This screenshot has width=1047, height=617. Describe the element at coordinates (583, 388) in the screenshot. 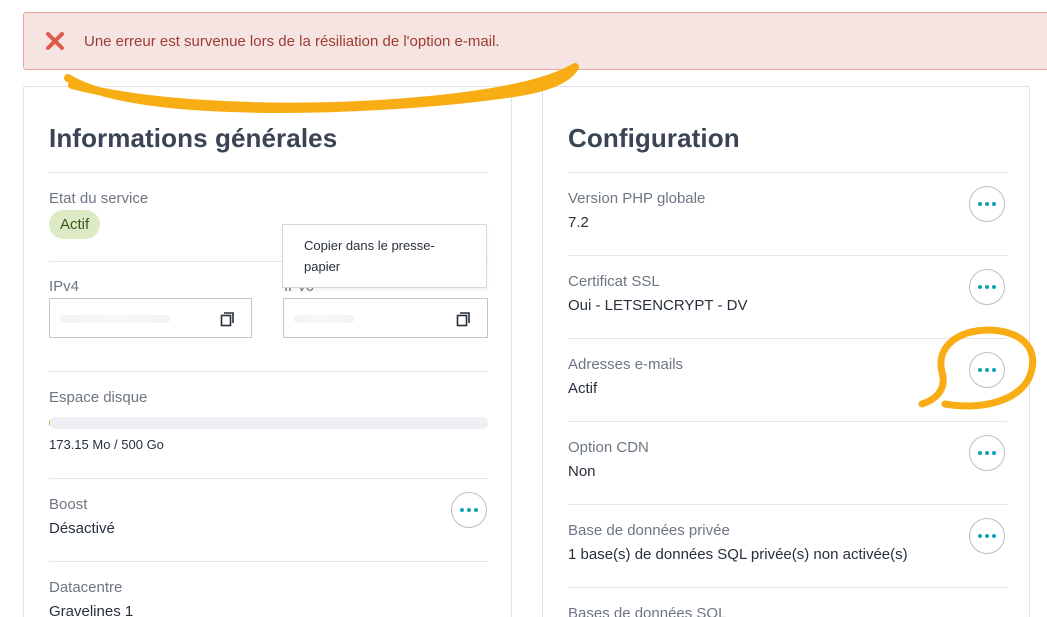

I see `email-addresses-value: Actif` at that location.